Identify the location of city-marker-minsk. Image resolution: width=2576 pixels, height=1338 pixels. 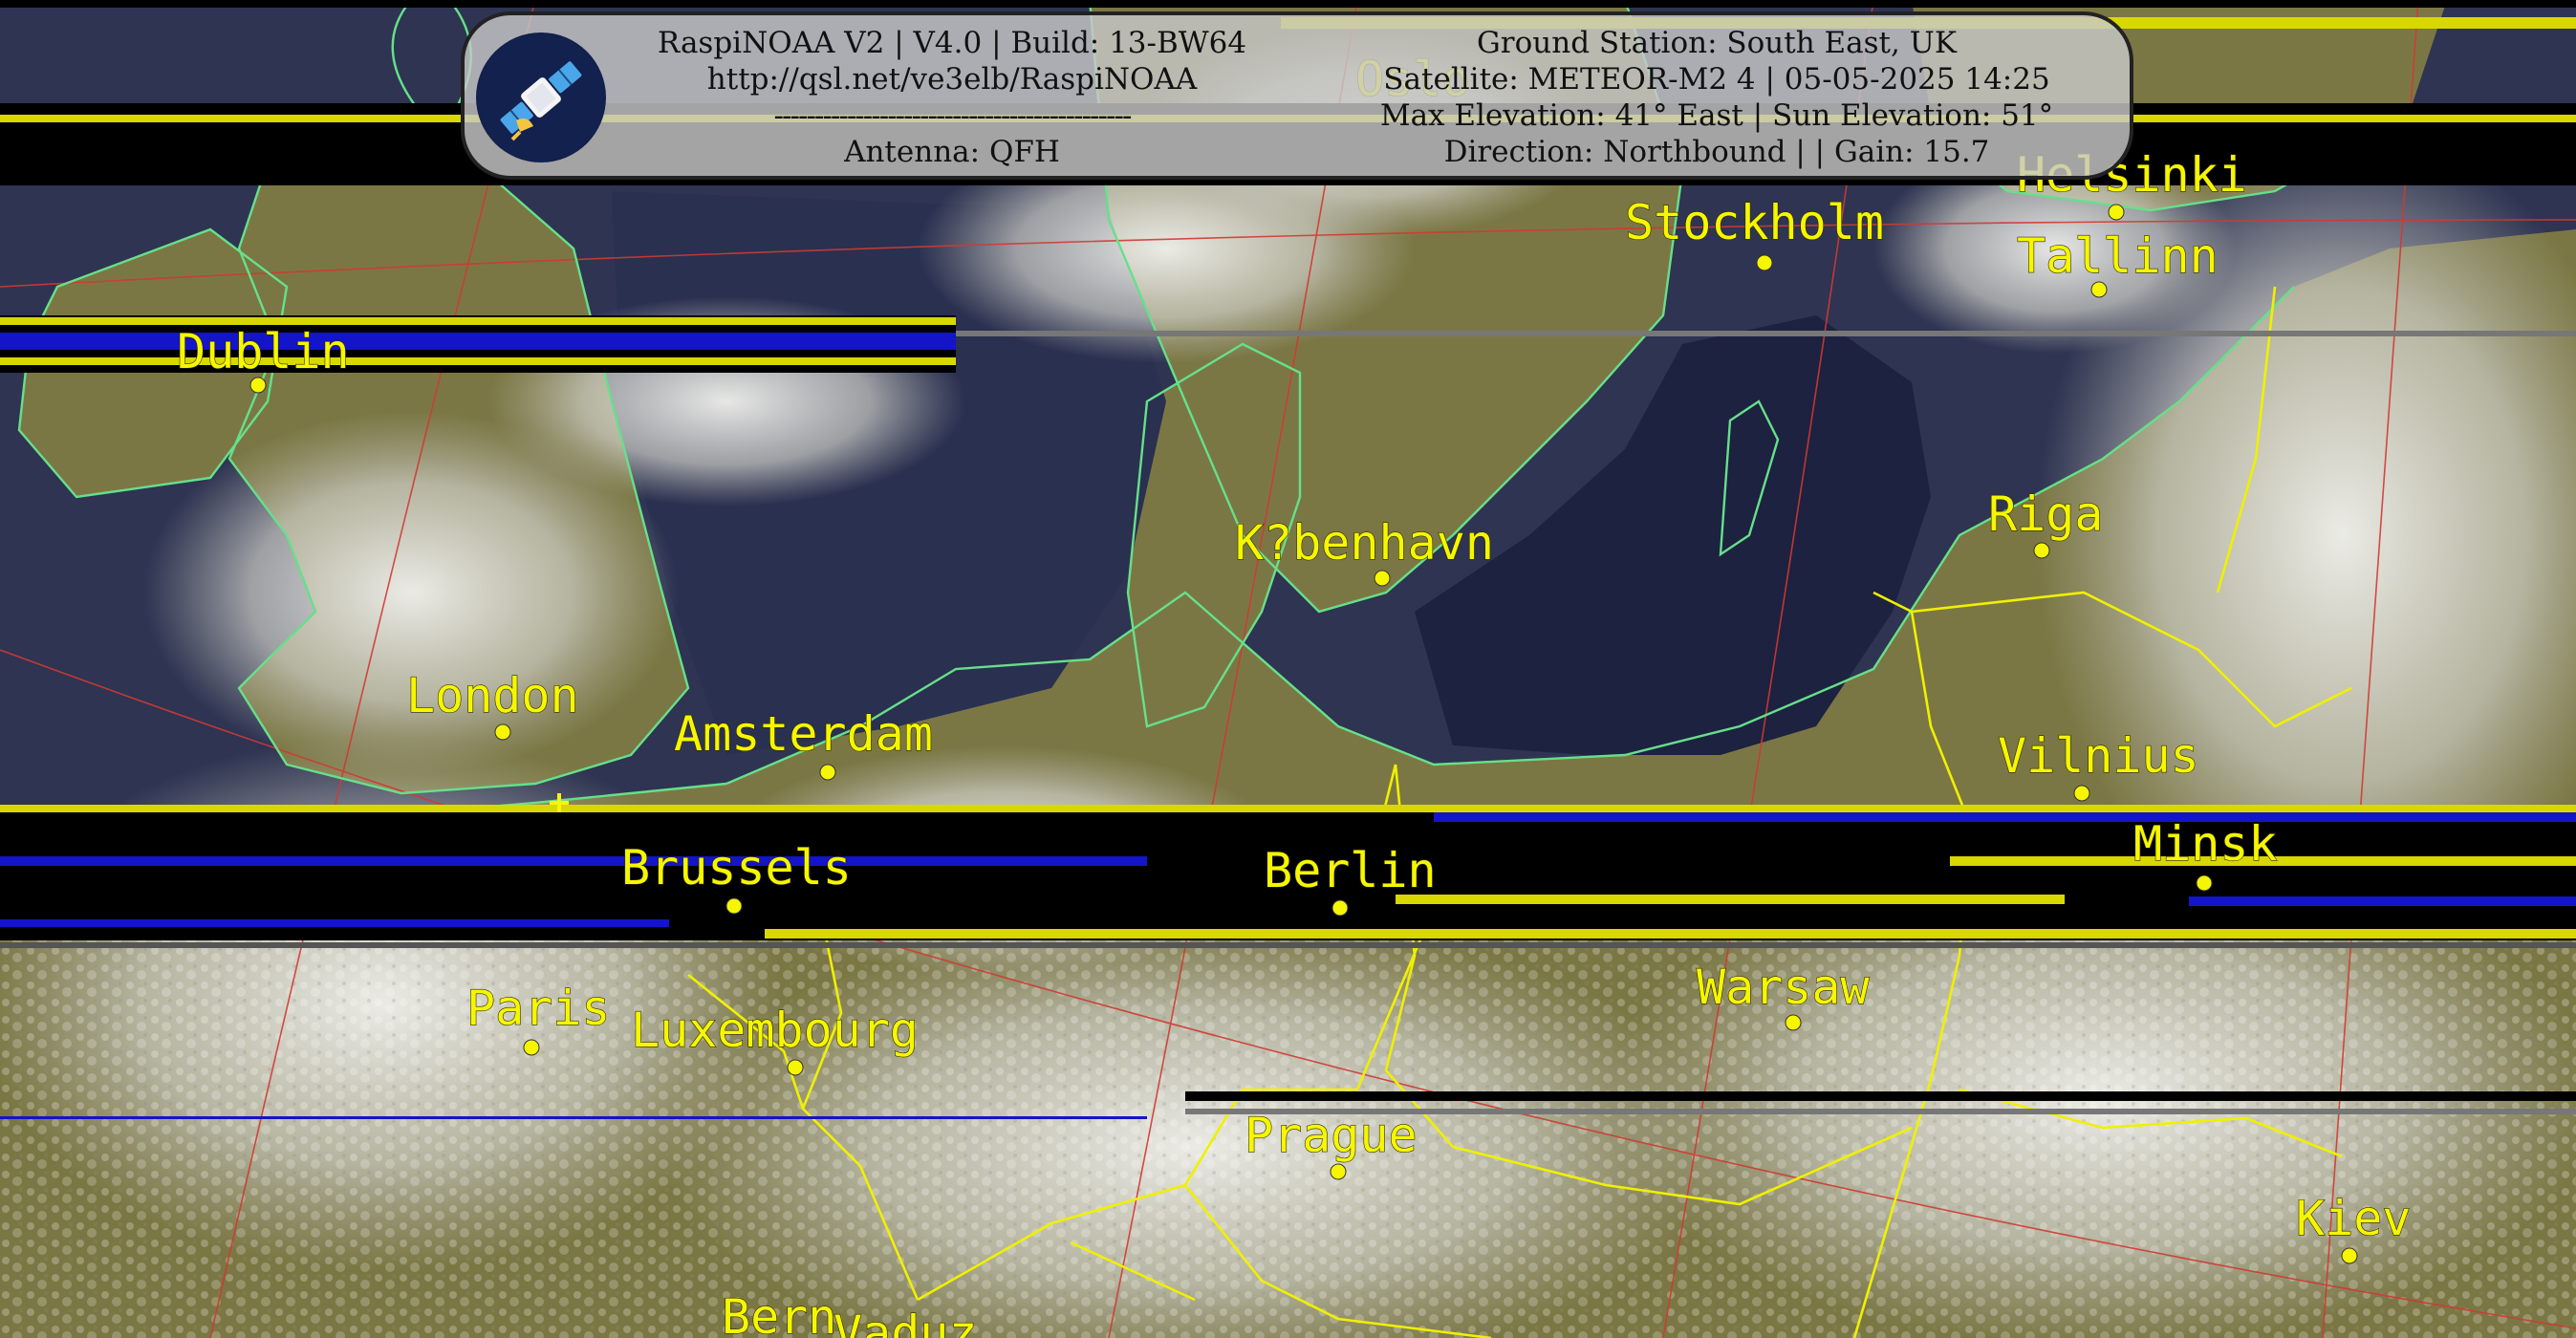
(2204, 883).